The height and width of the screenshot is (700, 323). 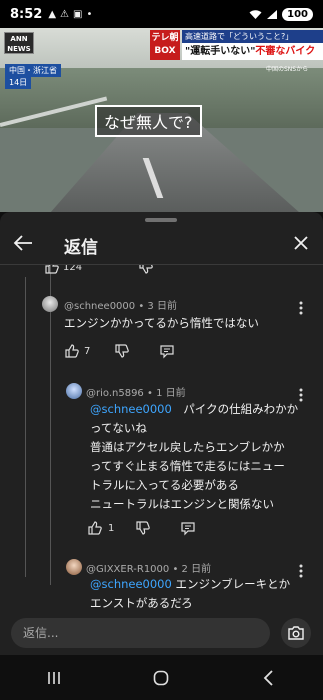 I want to click on headline-top: 高速道路で「どういうこと?」, so click(x=252, y=36).